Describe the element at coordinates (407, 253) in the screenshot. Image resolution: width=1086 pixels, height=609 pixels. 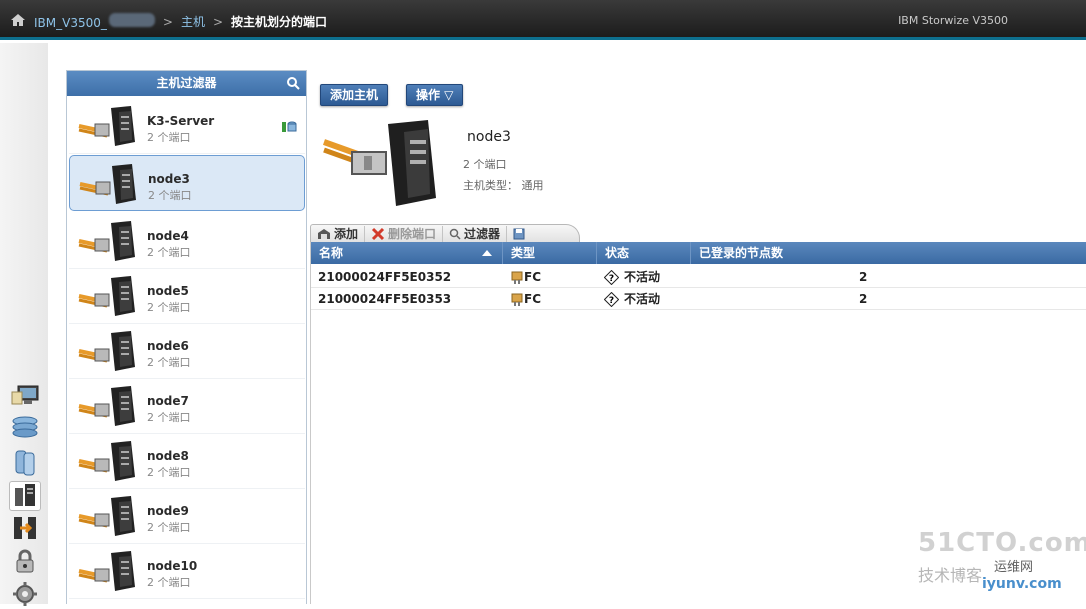
I see `column-header-name: 名称` at that location.